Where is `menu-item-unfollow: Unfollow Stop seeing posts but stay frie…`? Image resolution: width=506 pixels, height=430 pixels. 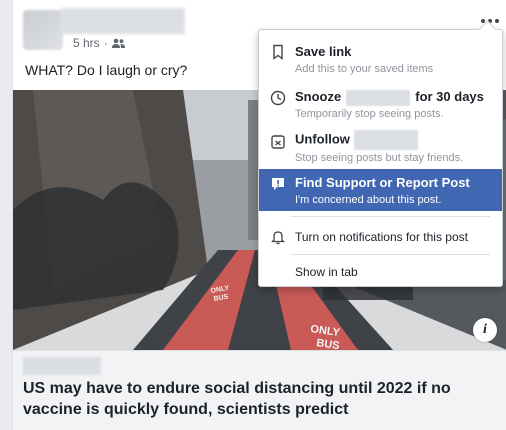
menu-item-unfollow: Unfollow Stop seeing posts but stay frie… is located at coordinates (380, 146).